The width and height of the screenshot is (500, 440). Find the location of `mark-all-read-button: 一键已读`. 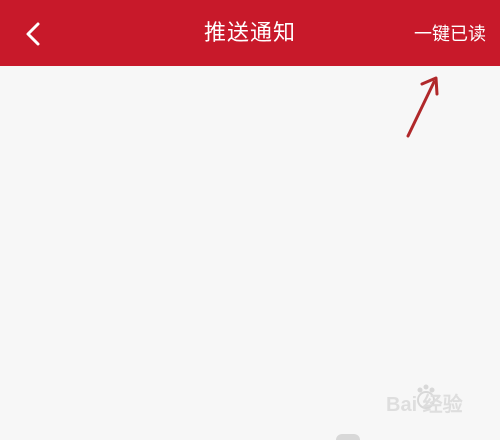

mark-all-read-button: 一键已读 is located at coordinates (450, 35).